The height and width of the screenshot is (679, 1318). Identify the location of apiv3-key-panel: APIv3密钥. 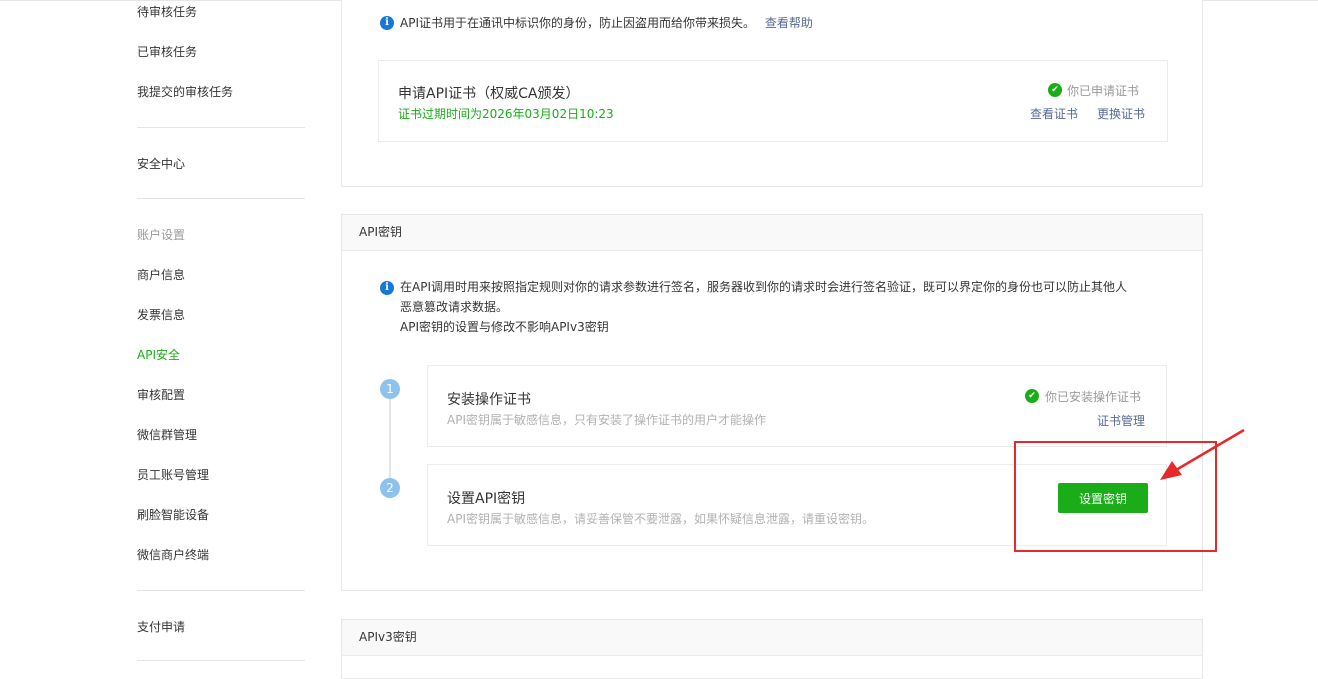
(772, 649).